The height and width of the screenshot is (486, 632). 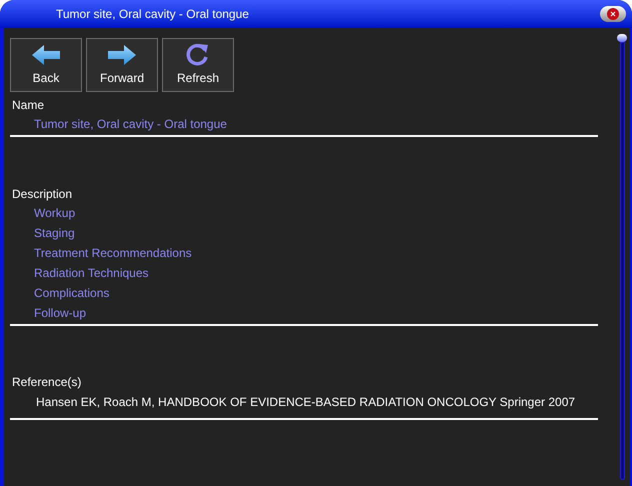 What do you see at coordinates (72, 293) in the screenshot?
I see `description-link: Complications` at bounding box center [72, 293].